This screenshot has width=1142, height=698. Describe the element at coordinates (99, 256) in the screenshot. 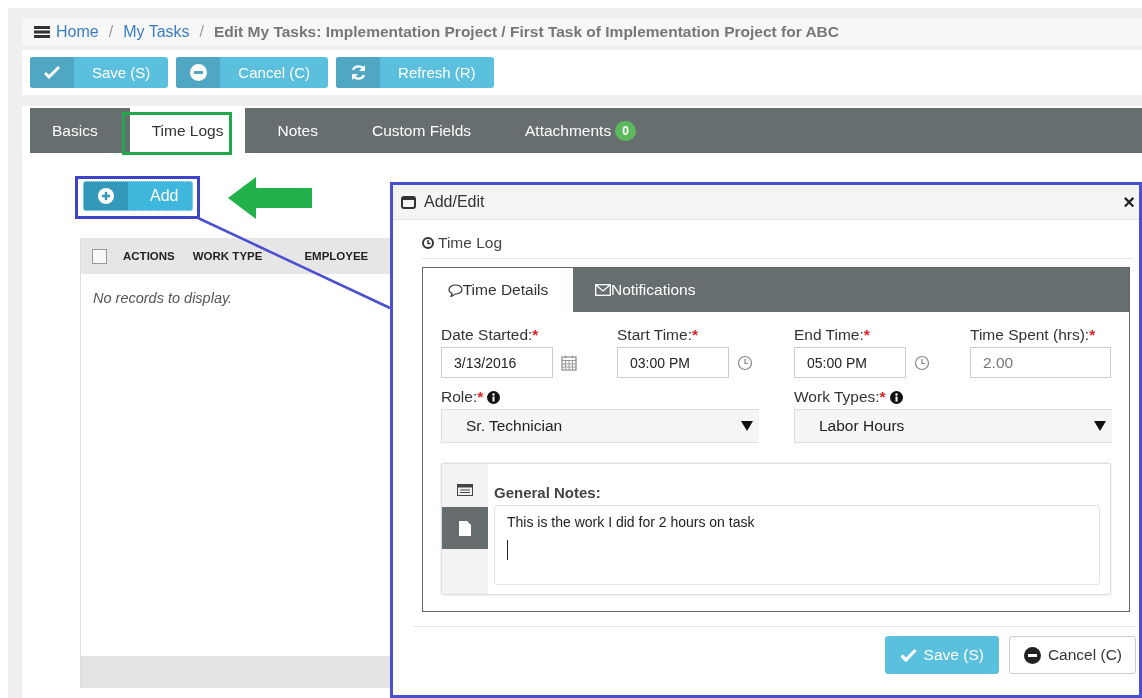

I see `checkbox` at that location.